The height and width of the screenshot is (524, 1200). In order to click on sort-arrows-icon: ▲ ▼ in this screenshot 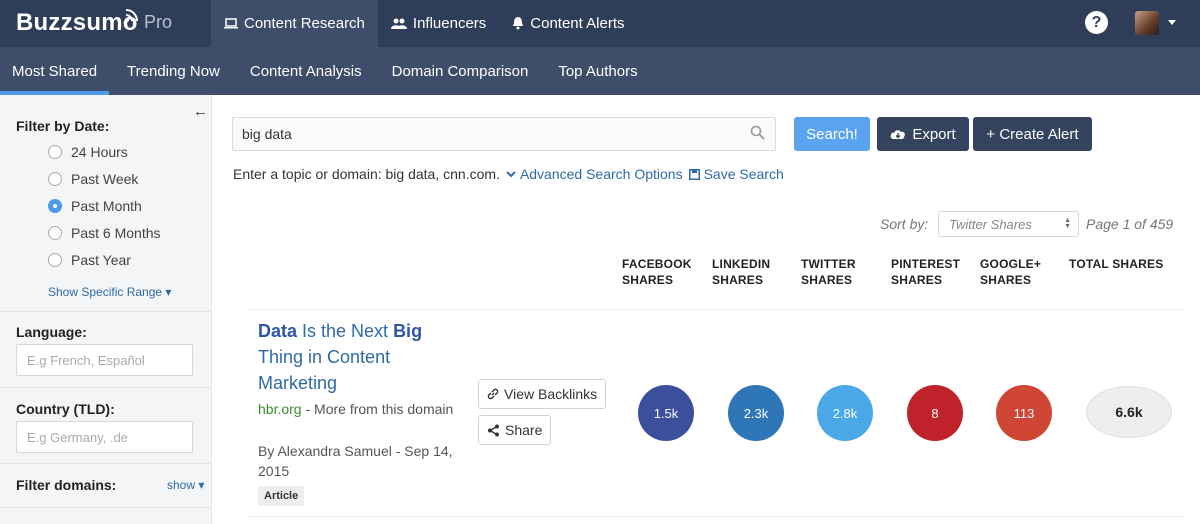, I will do `click(1067, 223)`.